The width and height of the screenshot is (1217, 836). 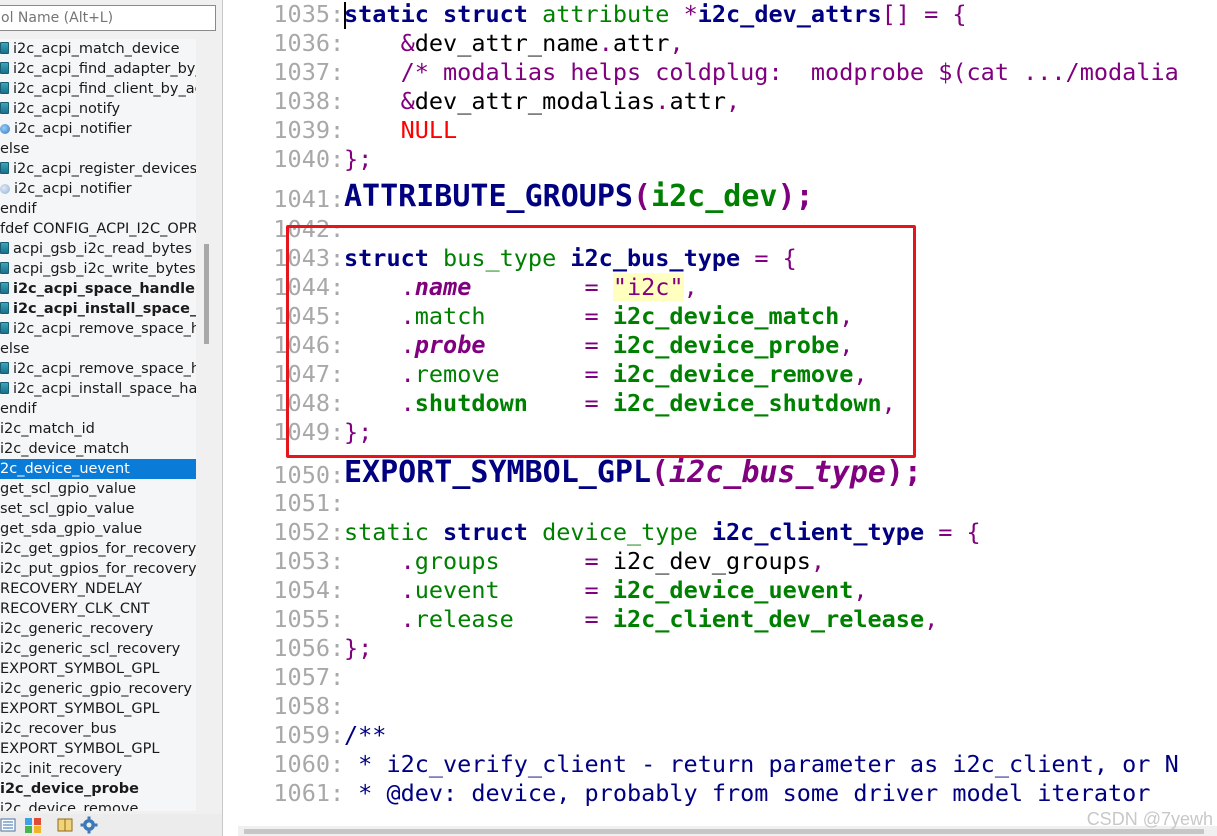 What do you see at coordinates (305, 159) in the screenshot?
I see `code-line: 1040:};` at bounding box center [305, 159].